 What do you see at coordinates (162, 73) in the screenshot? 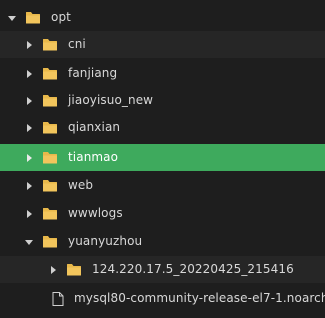
I see `tree-item-fanjiang: fanjiang` at bounding box center [162, 73].